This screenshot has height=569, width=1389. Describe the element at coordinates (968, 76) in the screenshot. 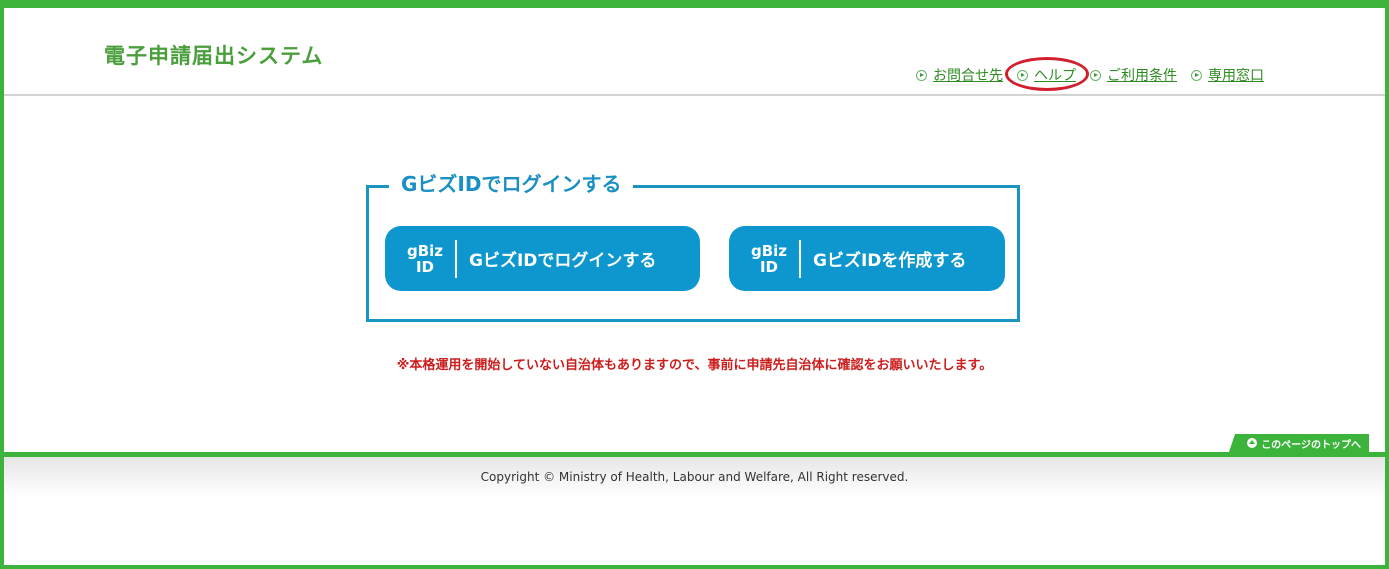

I see `nav-link-label: お問合せ先` at that location.